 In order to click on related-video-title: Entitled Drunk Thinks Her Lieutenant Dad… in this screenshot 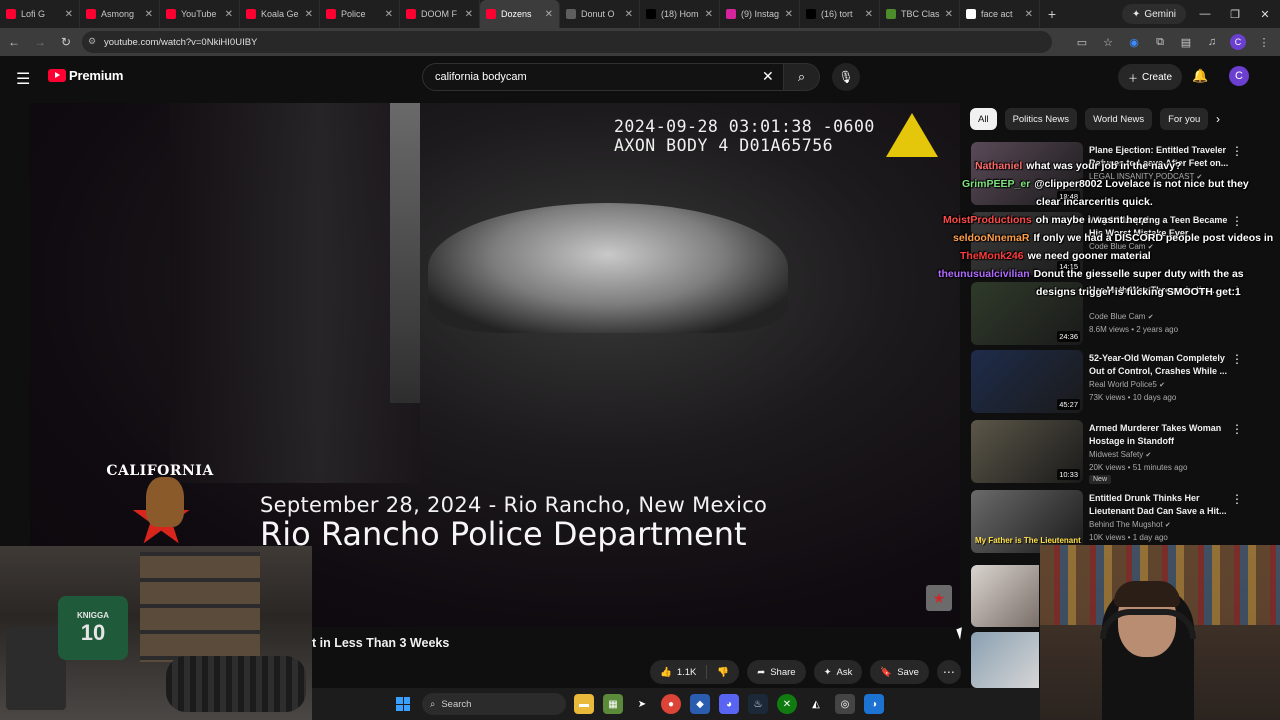, I will do `click(1164, 505)`.